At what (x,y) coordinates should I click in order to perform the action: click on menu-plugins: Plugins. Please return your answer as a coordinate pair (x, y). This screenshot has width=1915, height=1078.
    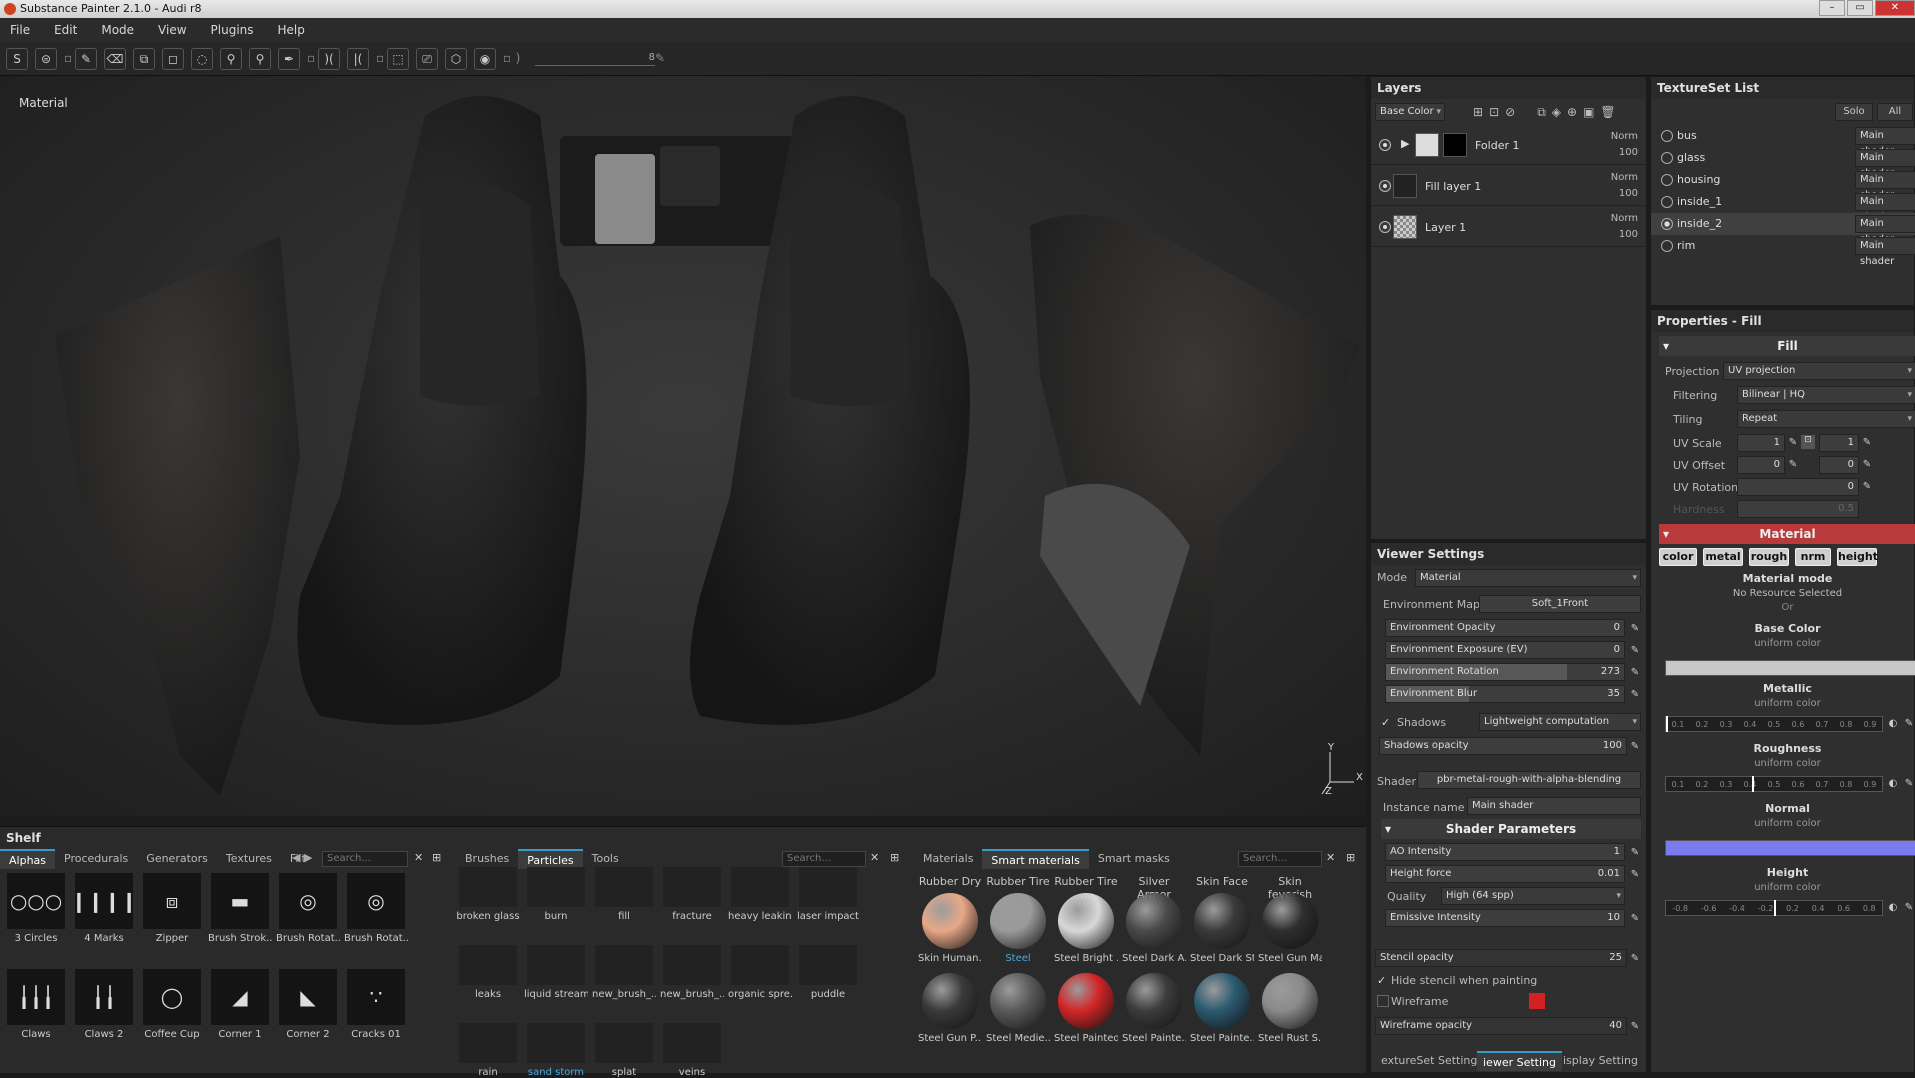
    Looking at the image, I should click on (232, 30).